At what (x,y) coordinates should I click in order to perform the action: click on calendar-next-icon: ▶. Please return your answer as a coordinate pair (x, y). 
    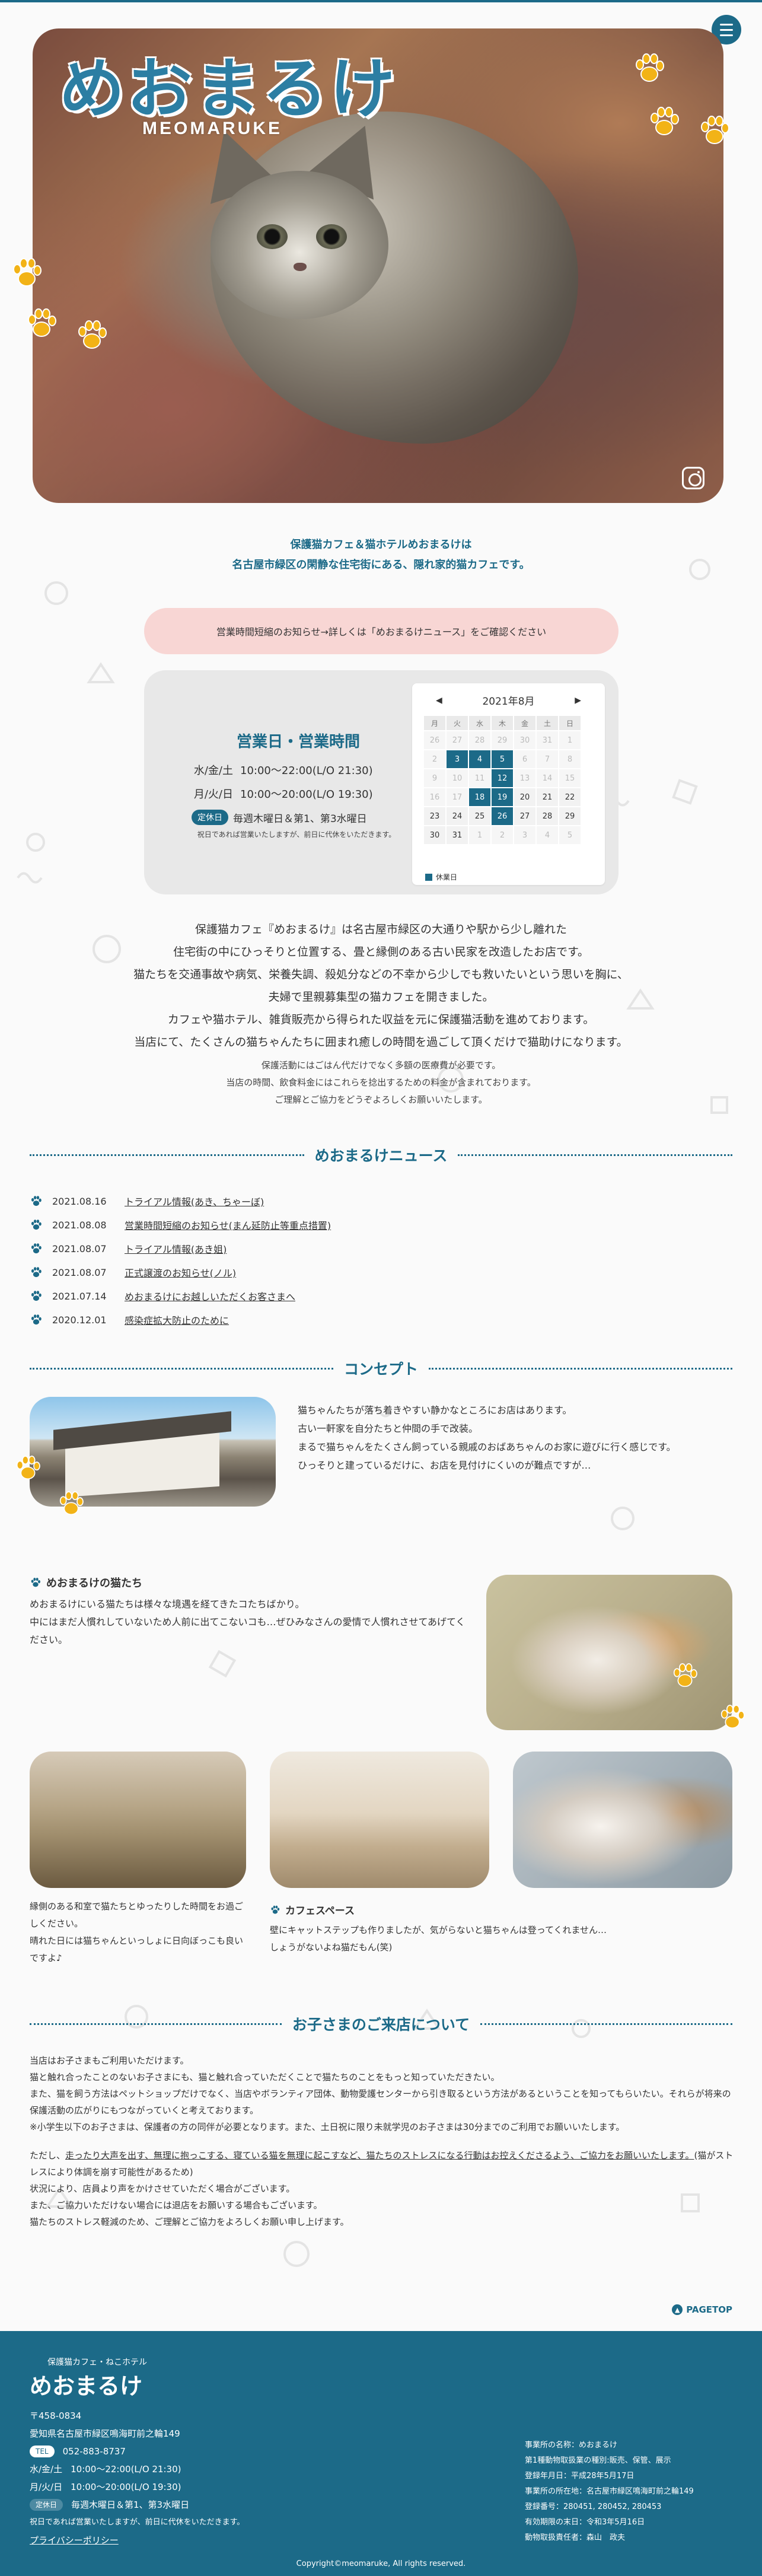
    Looking at the image, I should click on (578, 700).